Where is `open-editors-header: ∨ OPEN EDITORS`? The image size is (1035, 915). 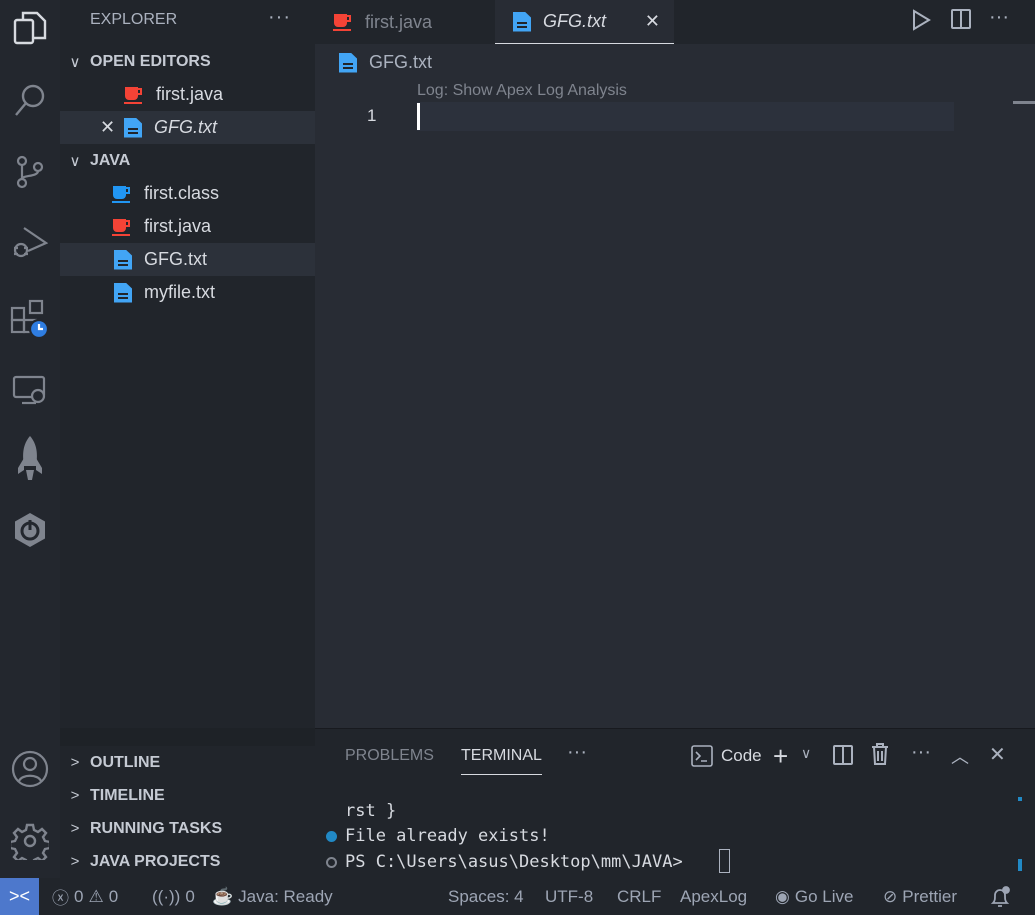
open-editors-header: ∨ OPEN EDITORS is located at coordinates (187, 61).